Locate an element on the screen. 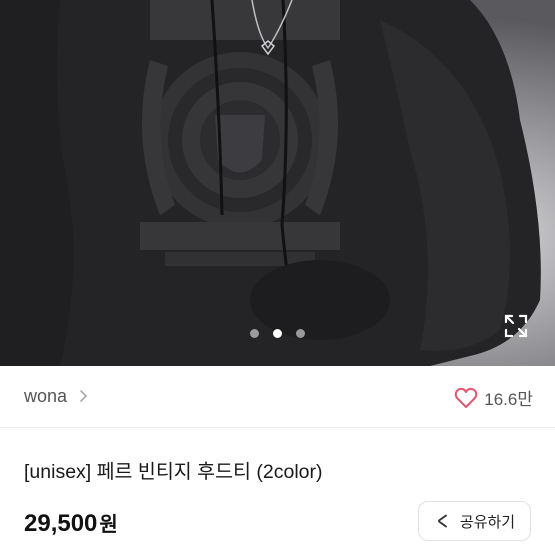 Image resolution: width=555 pixels, height=555 pixels. image-pagination is located at coordinates (277, 333).